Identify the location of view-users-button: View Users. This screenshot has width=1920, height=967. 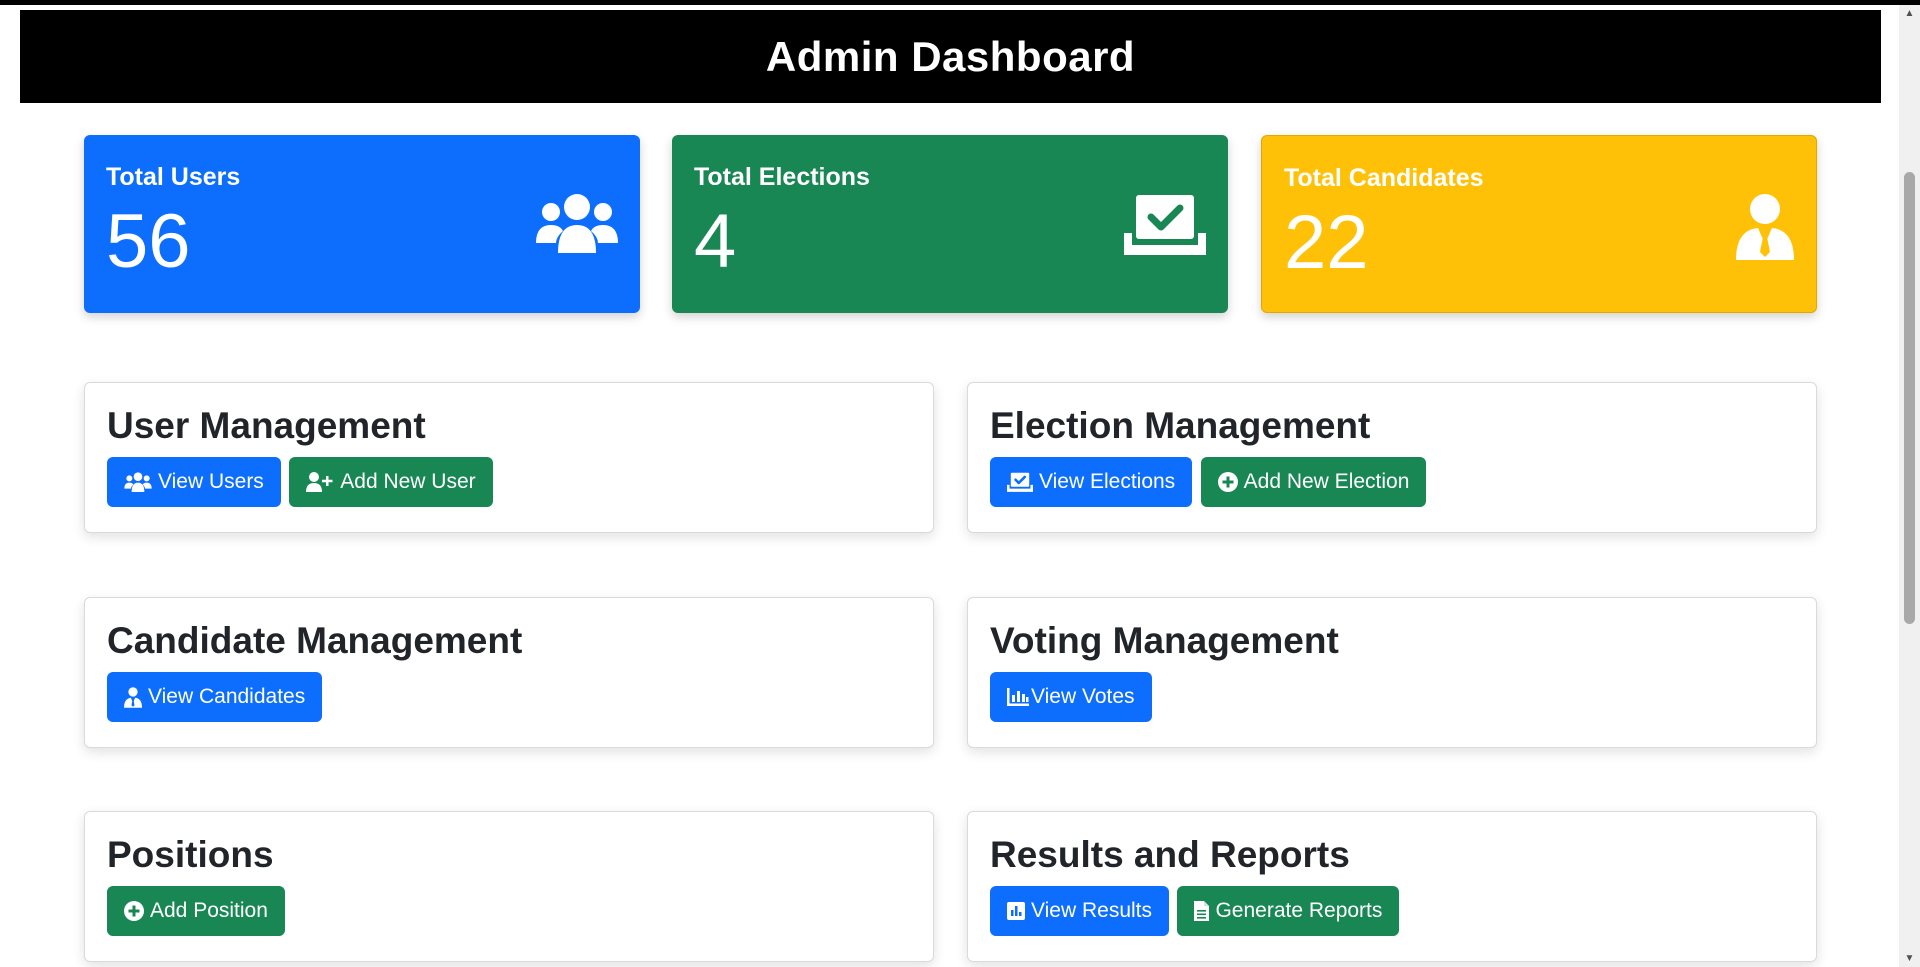
(194, 482).